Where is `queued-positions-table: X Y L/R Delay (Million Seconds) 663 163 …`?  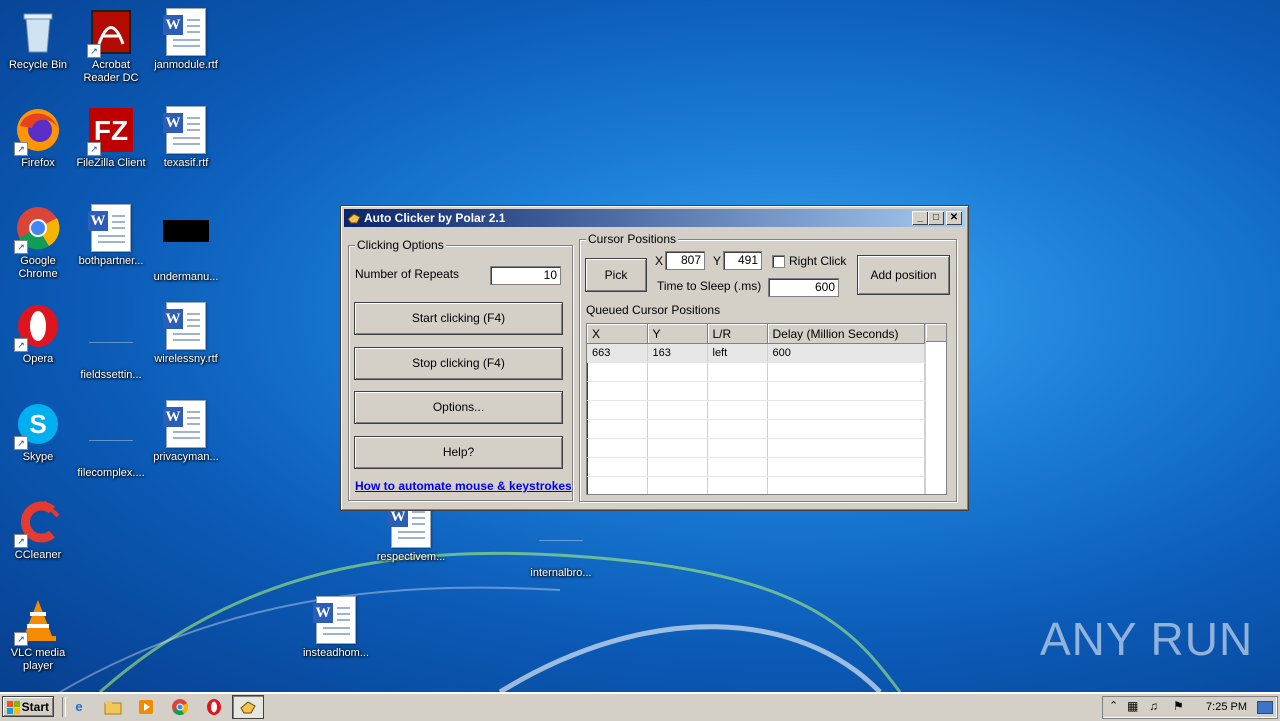
queued-positions-table: X Y L/R Delay (Million Seconds) 663 163 … is located at coordinates (766, 409).